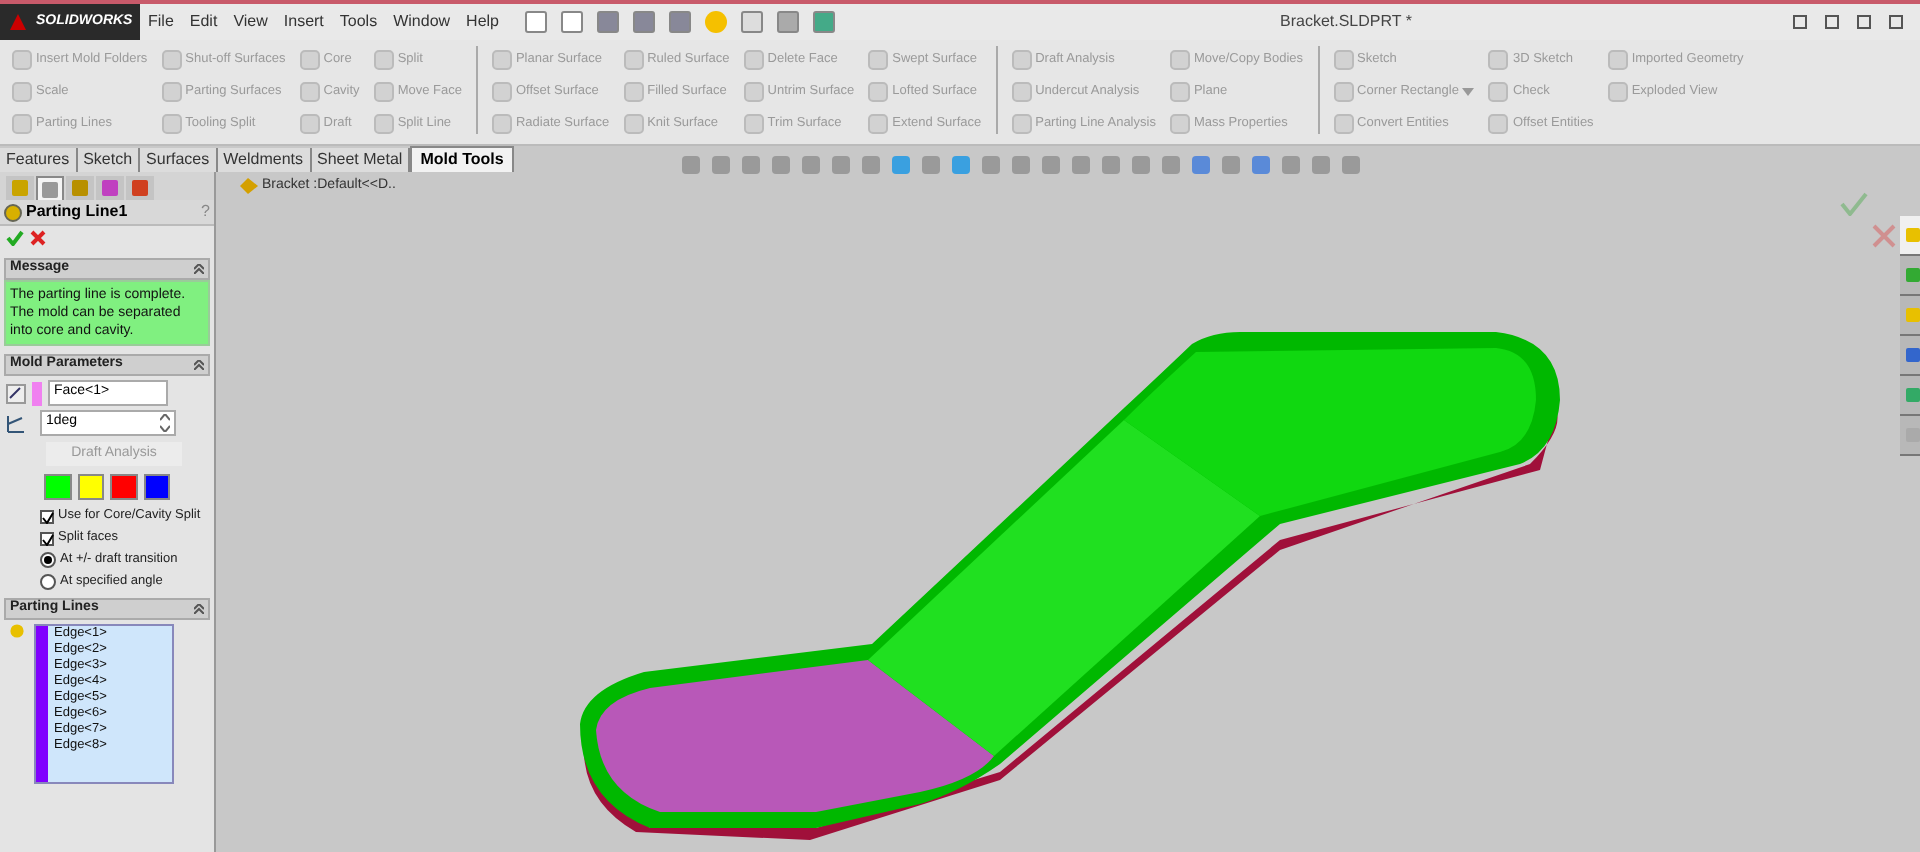  What do you see at coordinates (422, 22) in the screenshot?
I see `menu-item: Window` at bounding box center [422, 22].